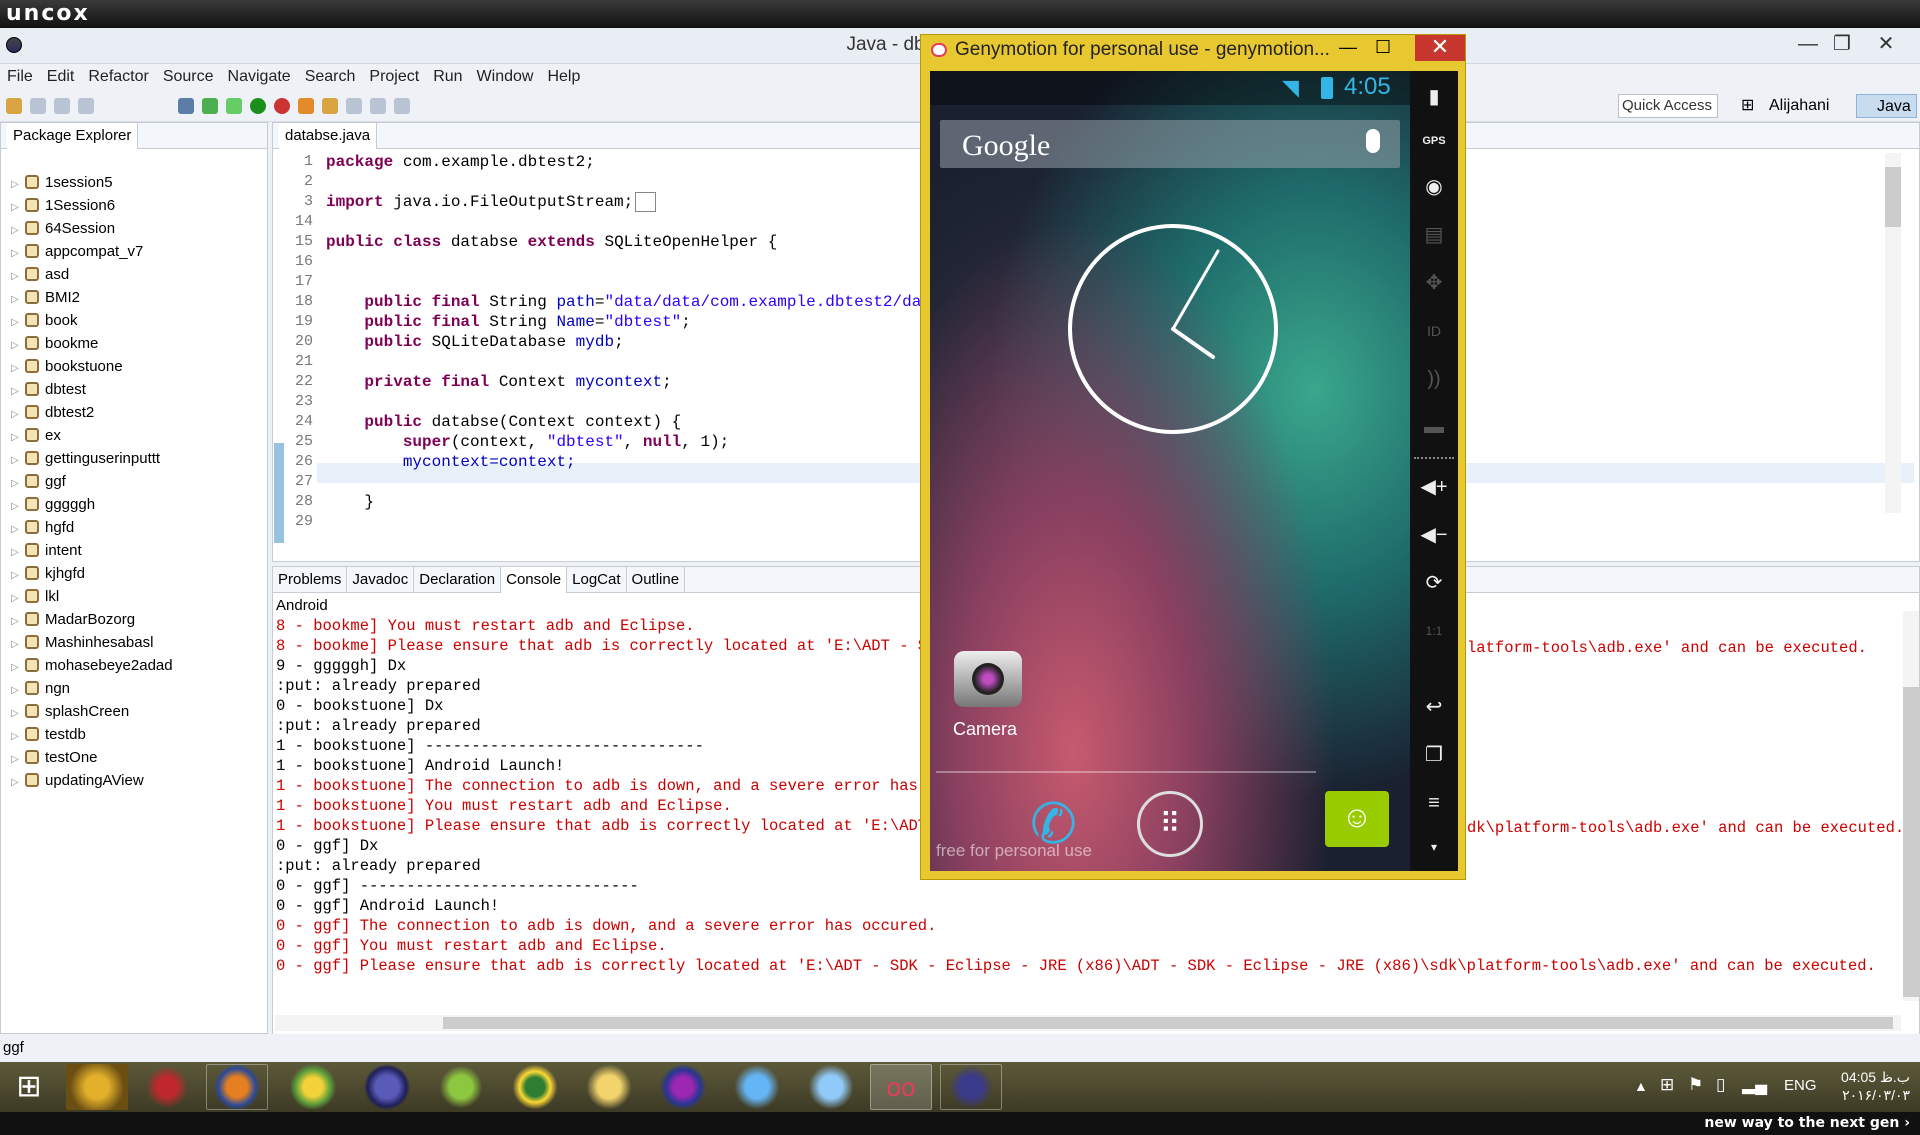  I want to click on volume-down-icon: ◀−, so click(1434, 535).